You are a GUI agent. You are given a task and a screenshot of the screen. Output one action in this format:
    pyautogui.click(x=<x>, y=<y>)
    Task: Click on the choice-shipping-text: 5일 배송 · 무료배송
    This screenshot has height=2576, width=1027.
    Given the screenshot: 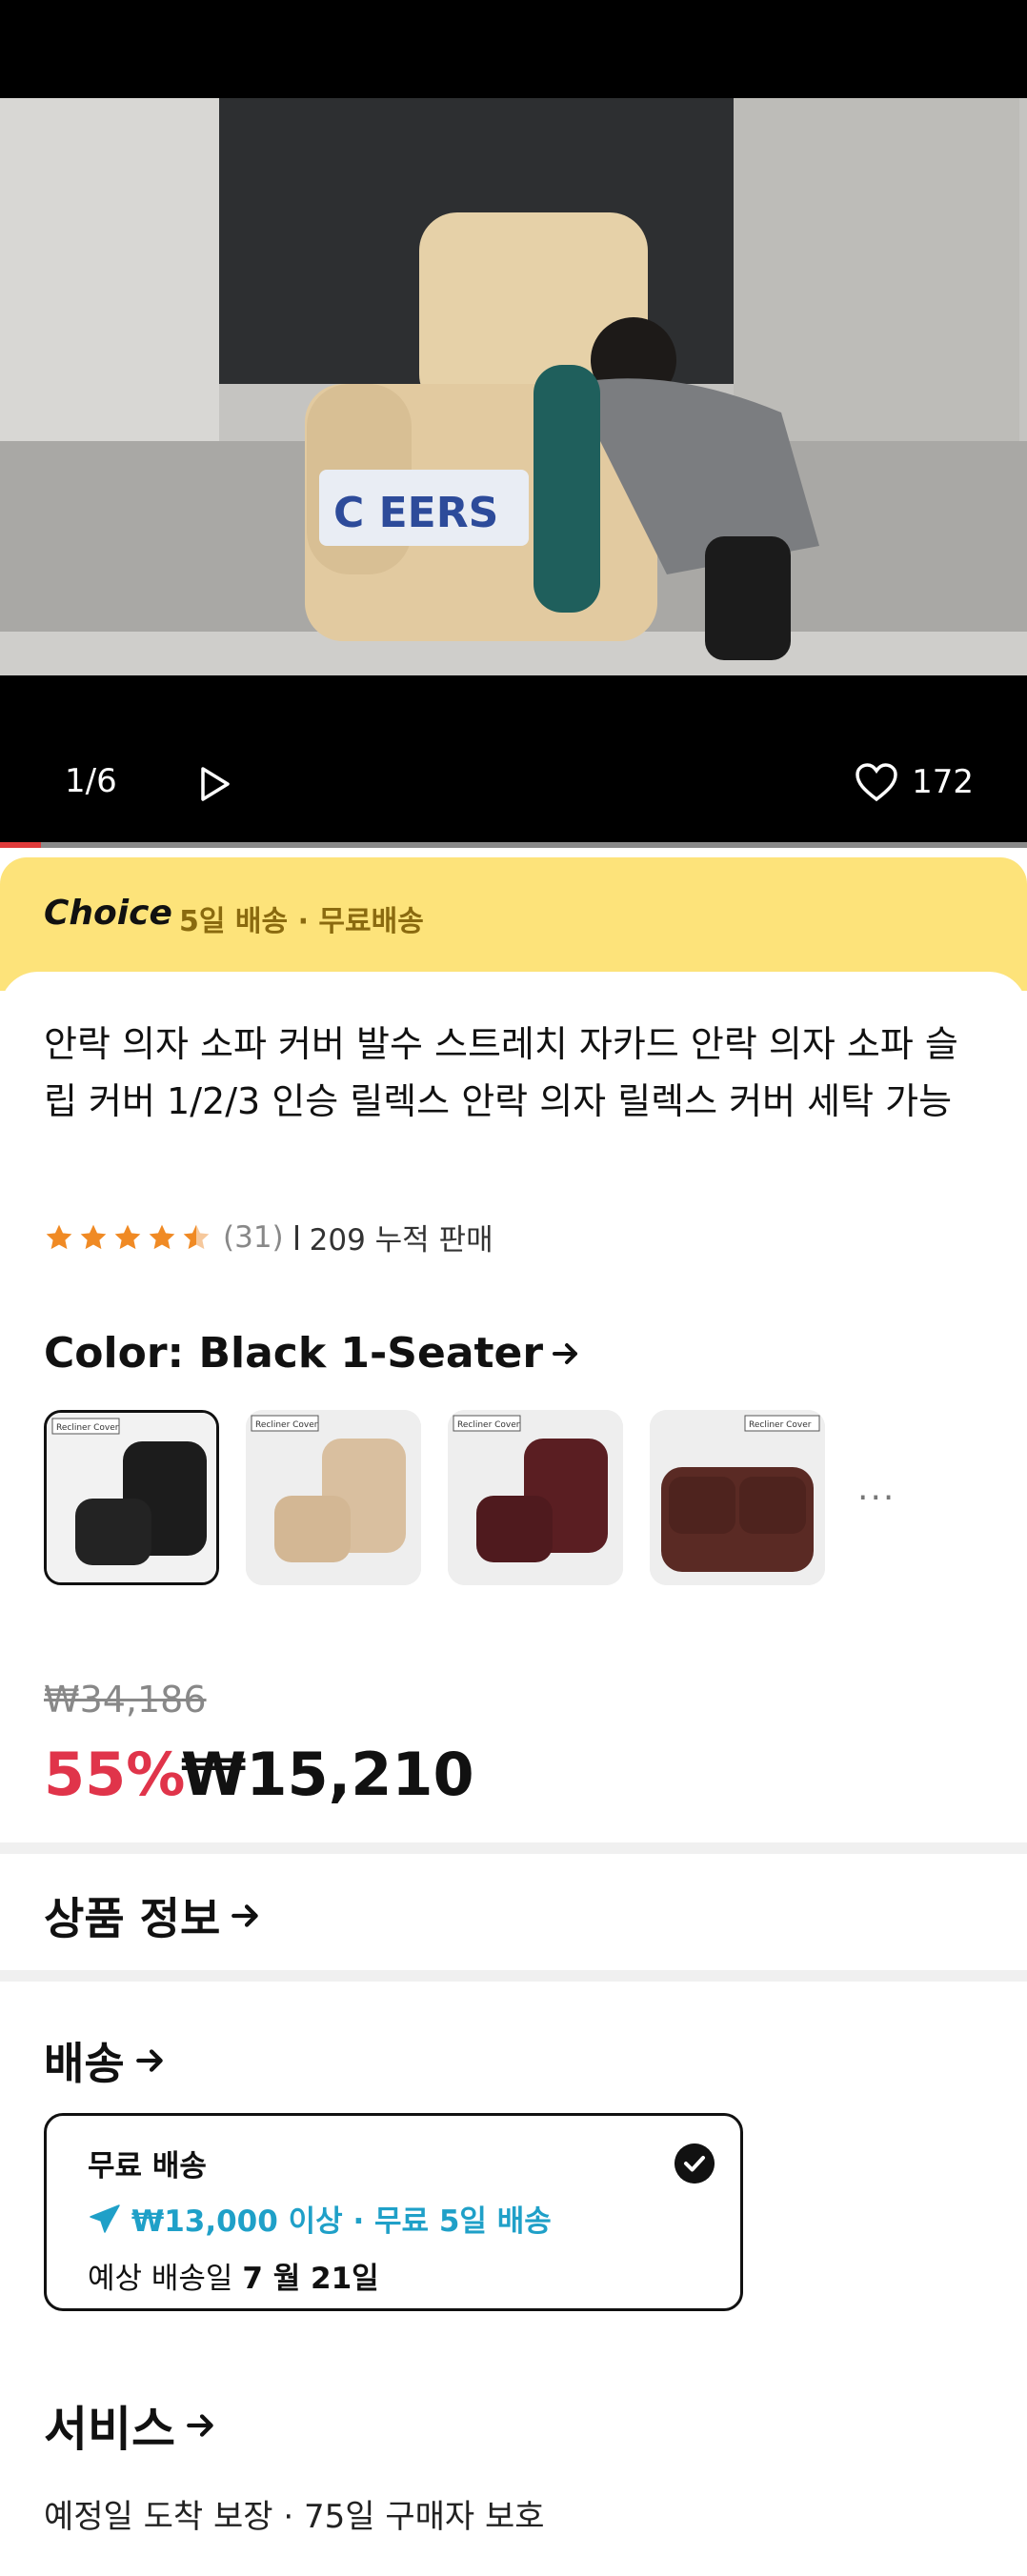 What is the action you would take?
    pyautogui.click(x=301, y=922)
    